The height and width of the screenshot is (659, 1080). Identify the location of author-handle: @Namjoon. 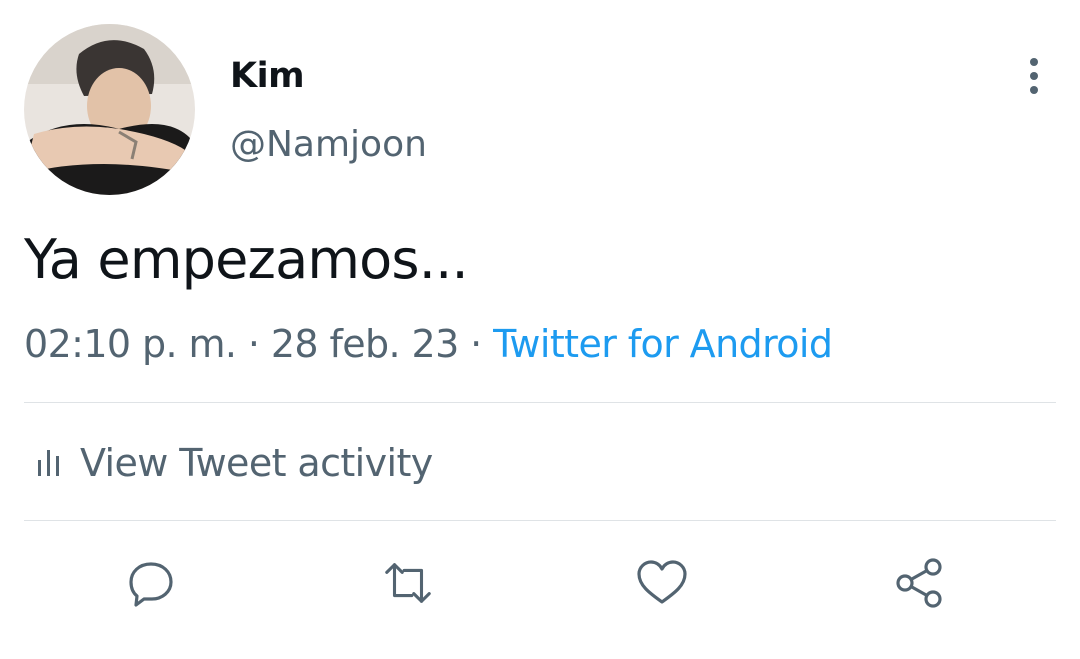
(328, 144).